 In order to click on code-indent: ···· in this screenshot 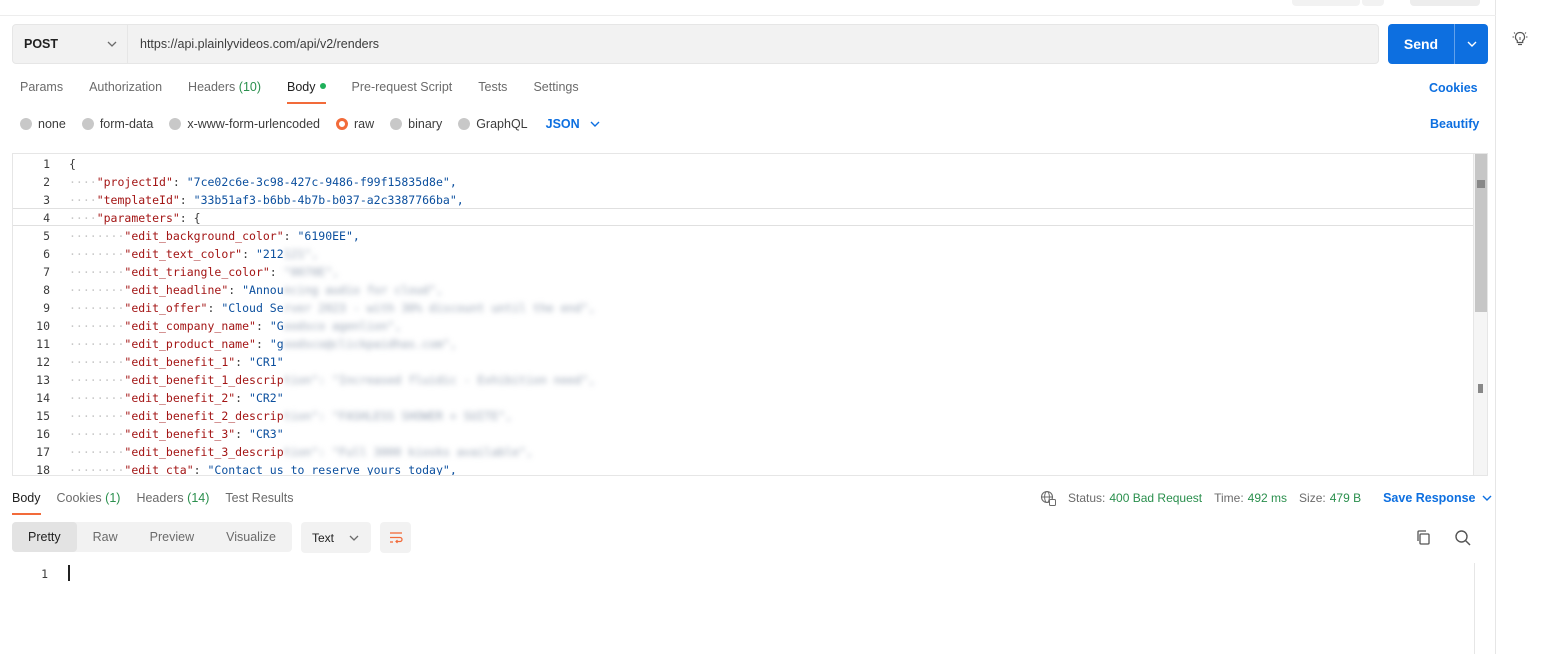, I will do `click(83, 200)`.